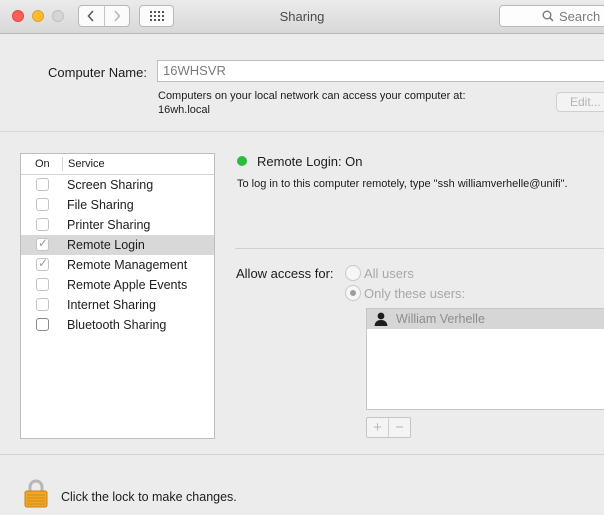 The height and width of the screenshot is (515, 604). What do you see at coordinates (302, 454) in the screenshot?
I see `footer-divider` at bounding box center [302, 454].